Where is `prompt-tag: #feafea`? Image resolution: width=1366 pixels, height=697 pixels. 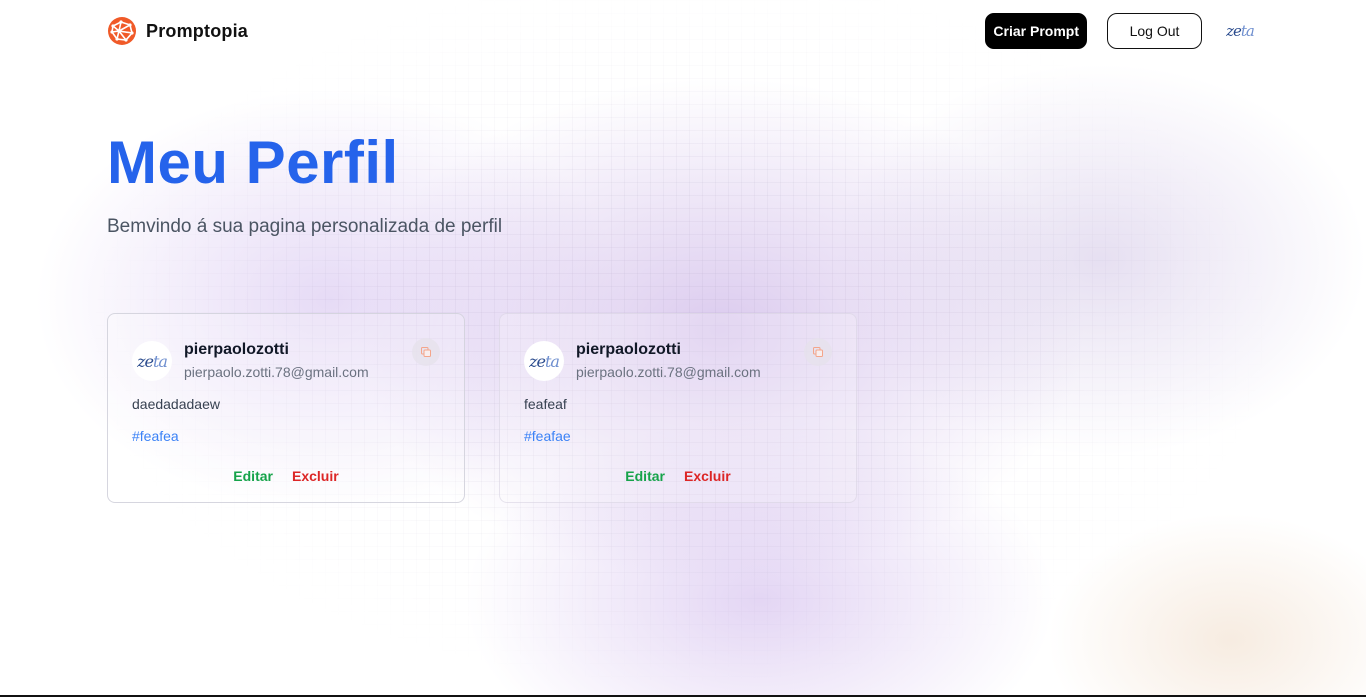 prompt-tag: #feafea is located at coordinates (155, 436).